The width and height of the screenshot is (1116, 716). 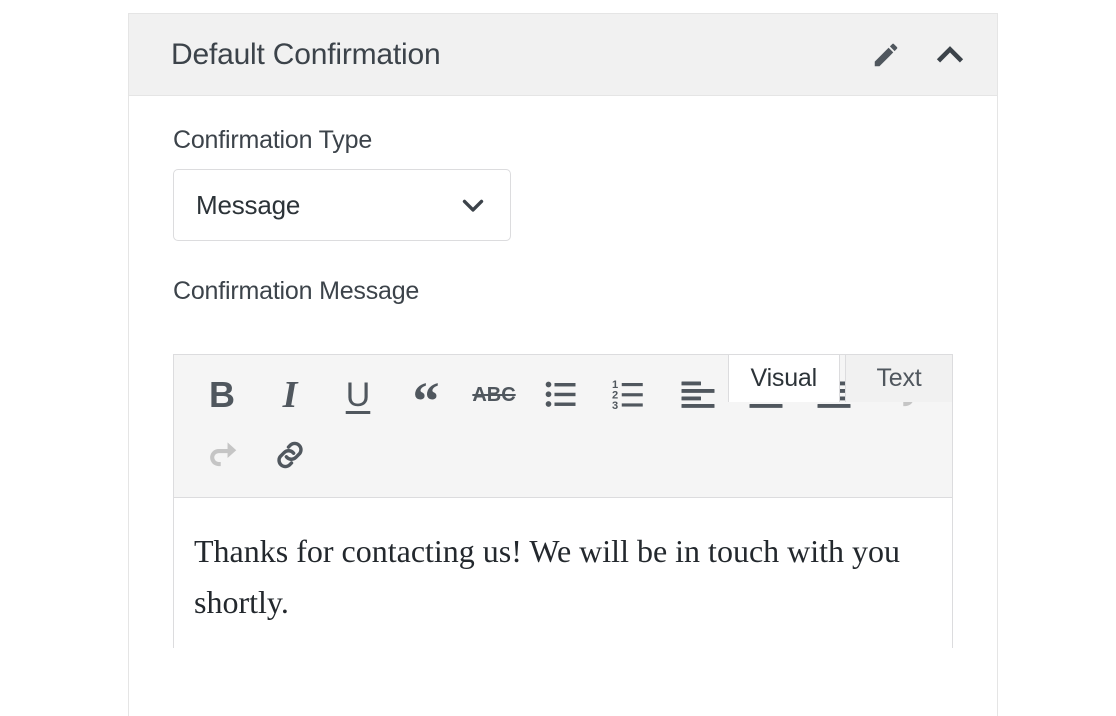 I want to click on underline-icon-glyph: U, so click(x=358, y=395).